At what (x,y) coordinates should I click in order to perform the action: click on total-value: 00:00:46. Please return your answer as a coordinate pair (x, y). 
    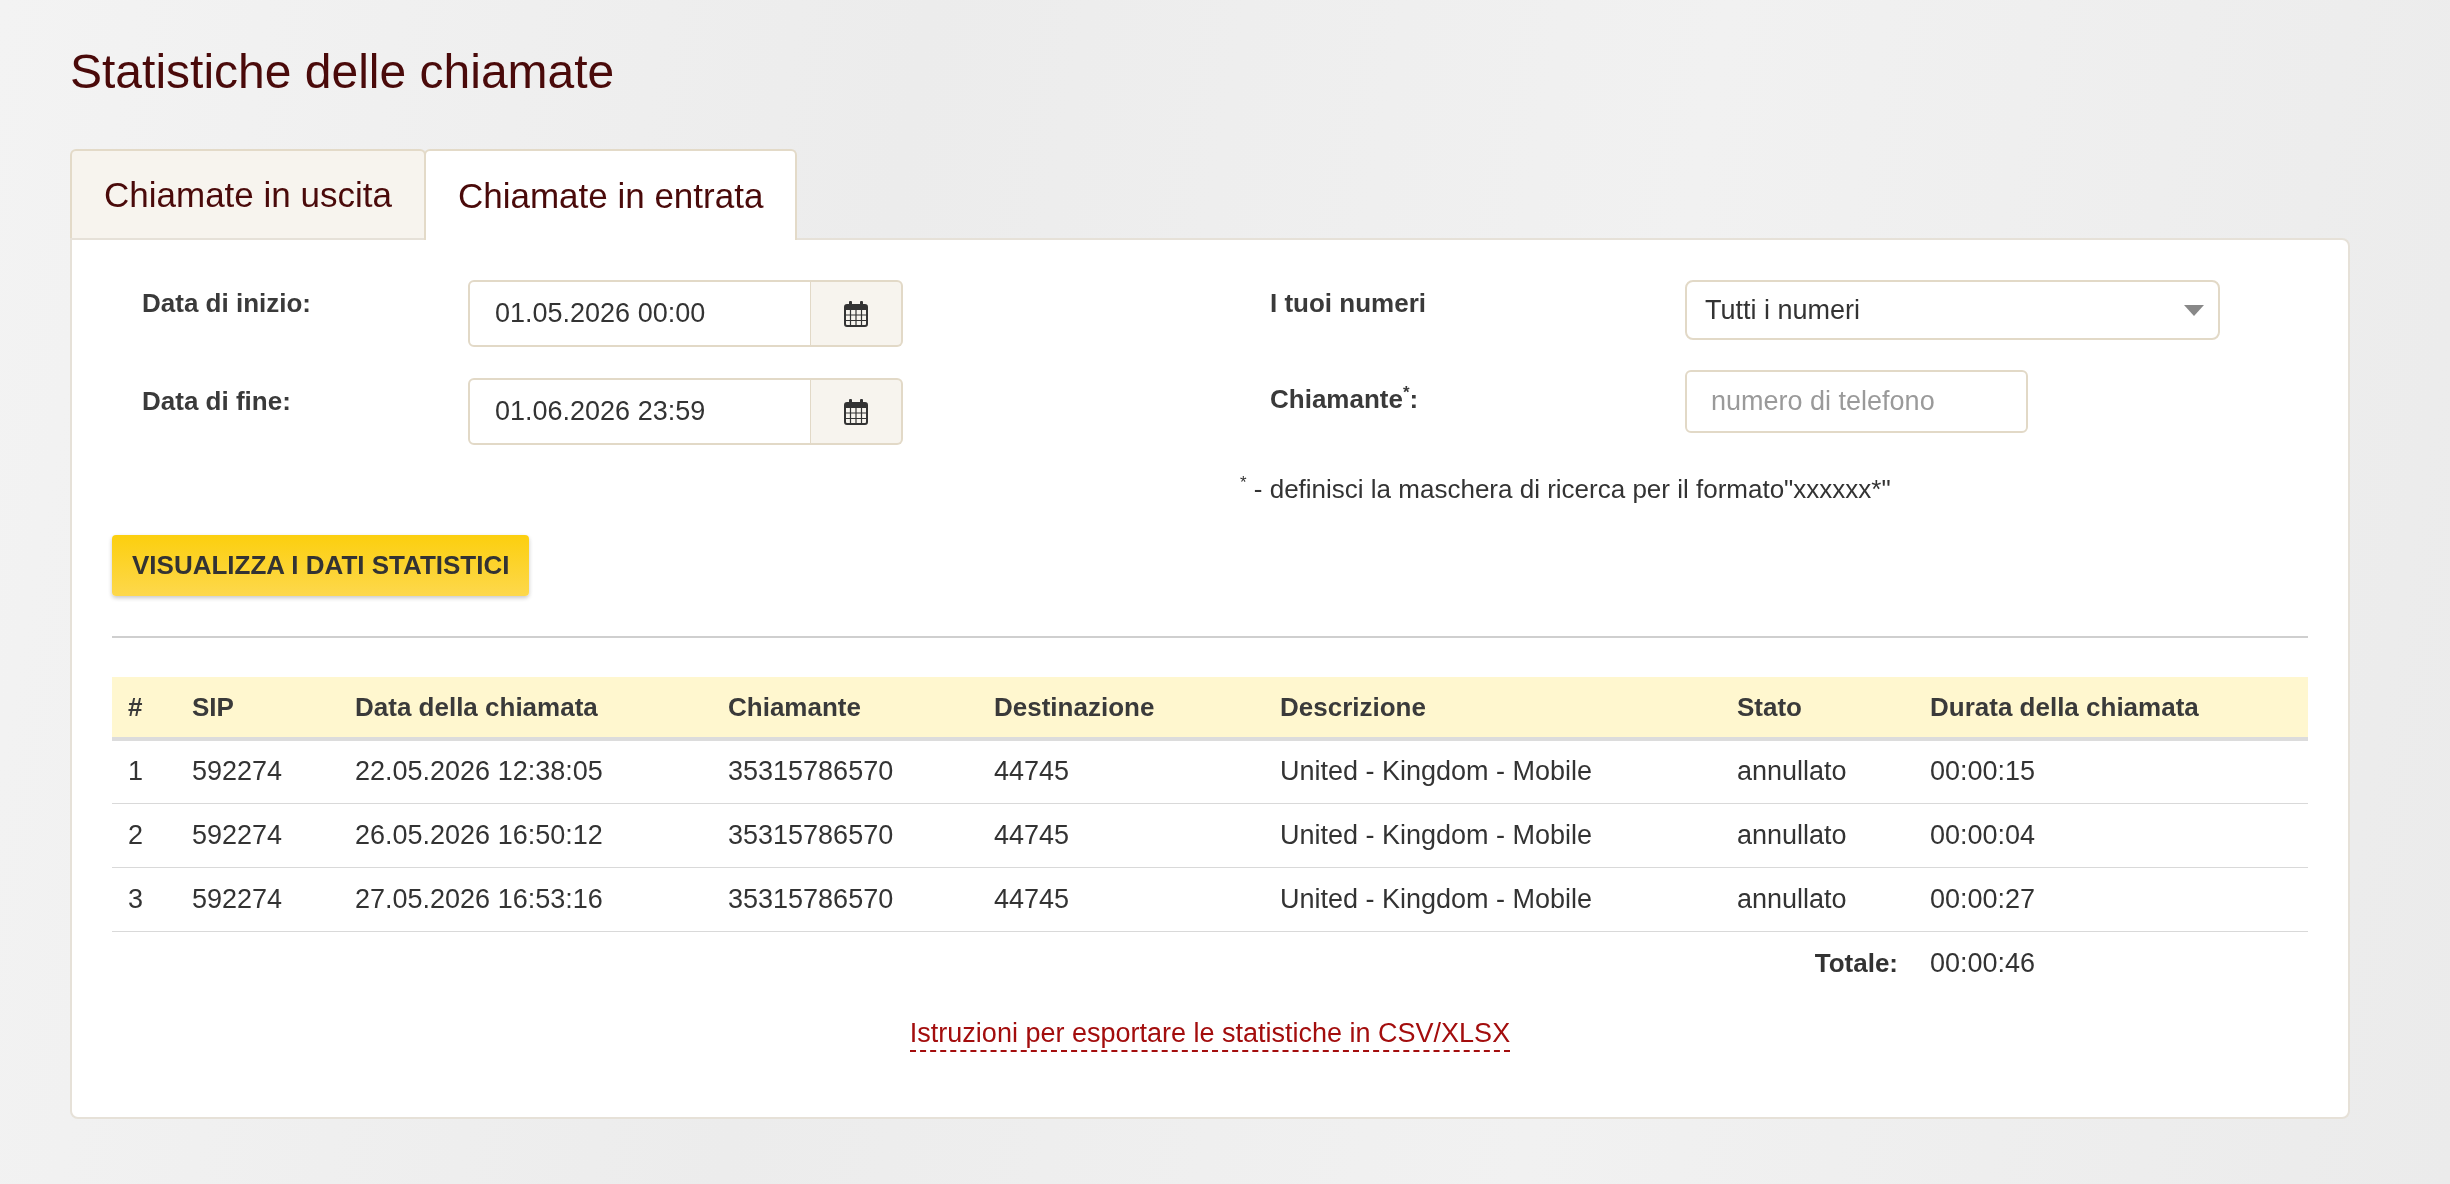
    Looking at the image, I should click on (1983, 963).